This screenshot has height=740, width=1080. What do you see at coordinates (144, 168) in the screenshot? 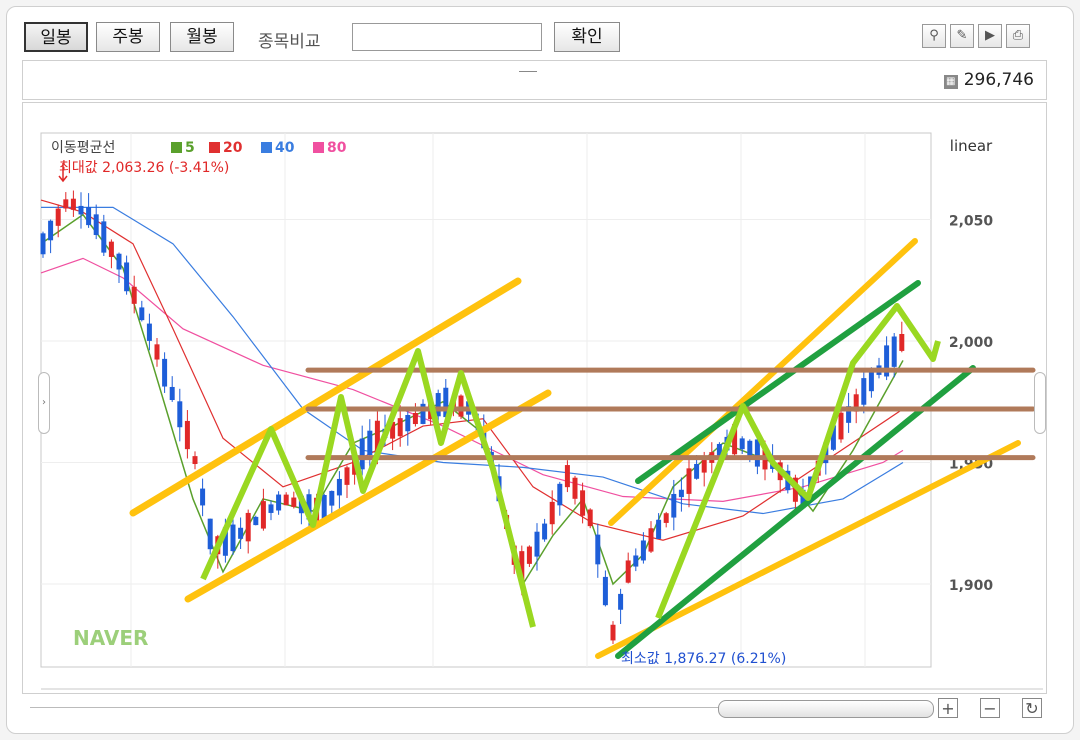
I see `max-annotation: 최대값 2,063.26 (-3.41%)` at bounding box center [144, 168].